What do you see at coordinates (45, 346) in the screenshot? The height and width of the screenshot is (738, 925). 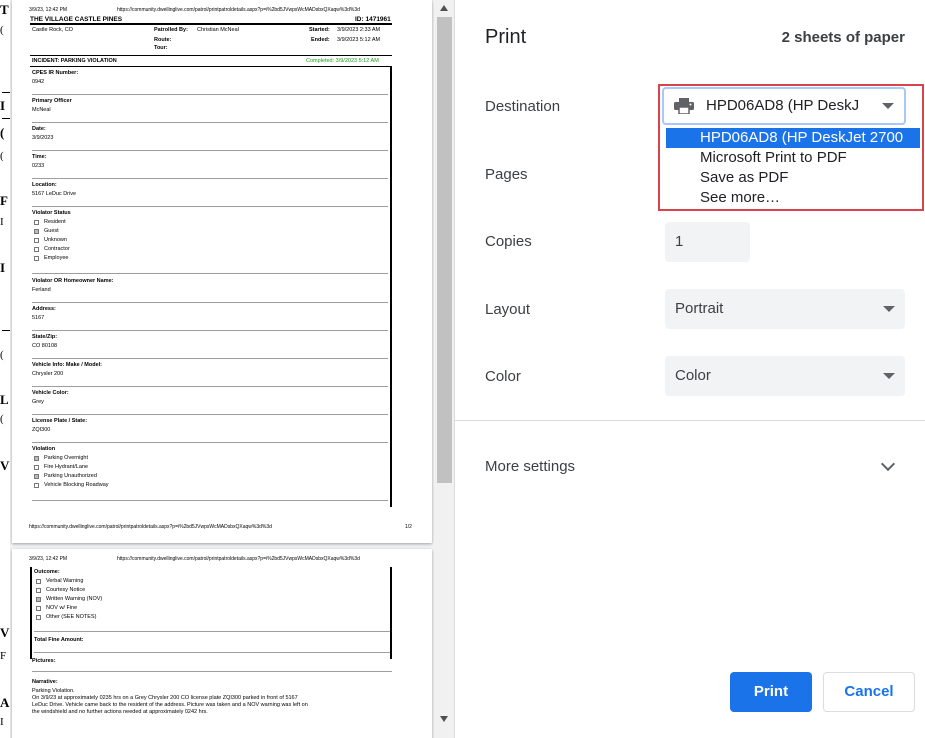 I see `field-value: CO 80108` at bounding box center [45, 346].